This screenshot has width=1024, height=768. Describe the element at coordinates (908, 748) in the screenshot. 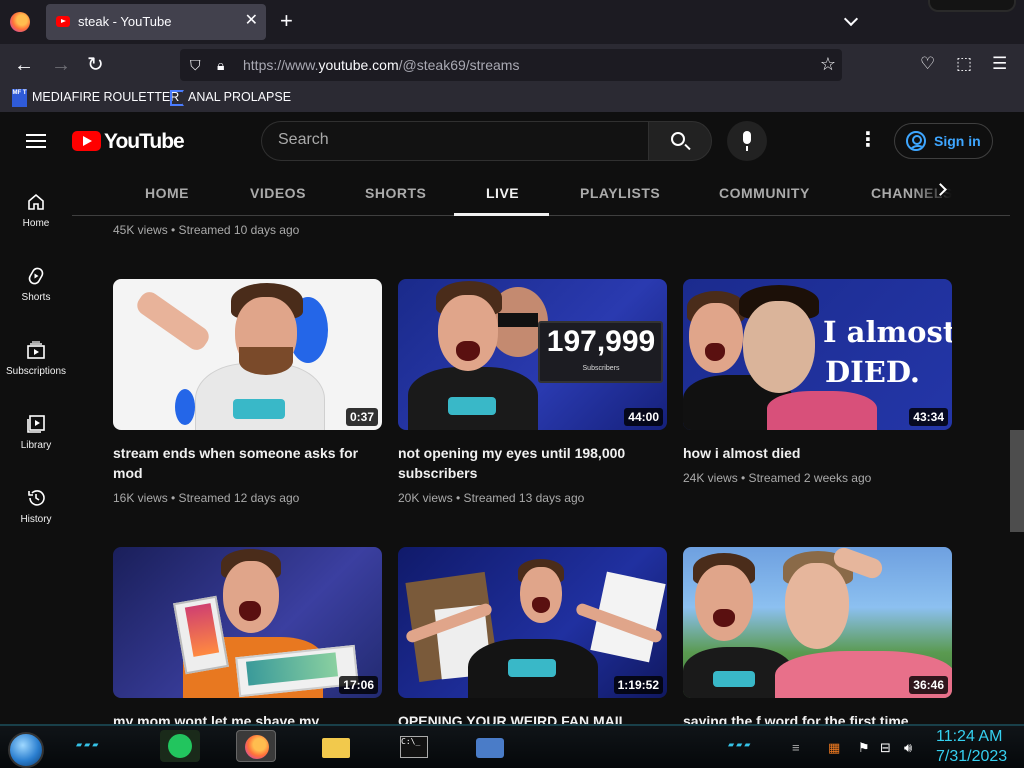

I see `volume-icon: 🔊︎` at that location.